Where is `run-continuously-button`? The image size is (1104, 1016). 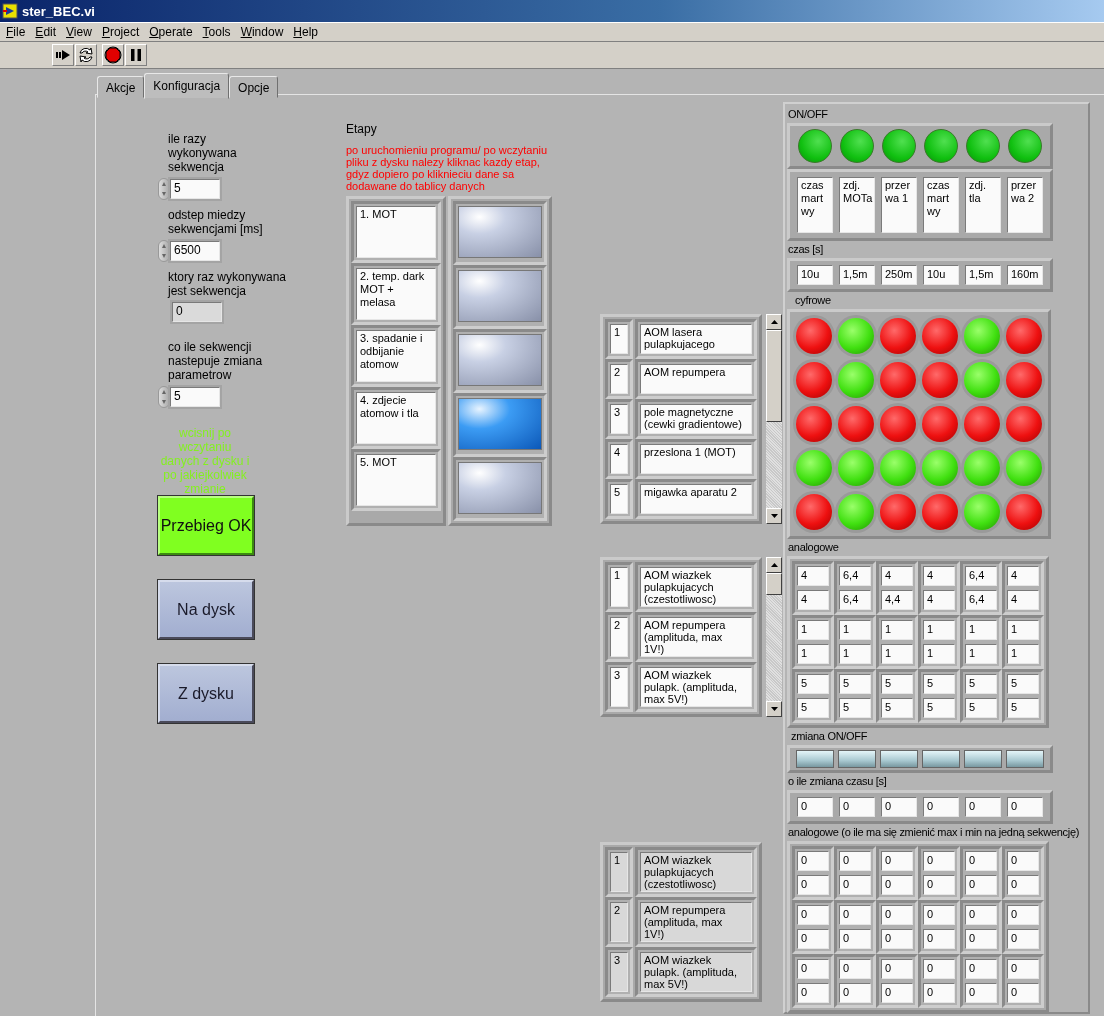
run-continuously-button is located at coordinates (86, 55).